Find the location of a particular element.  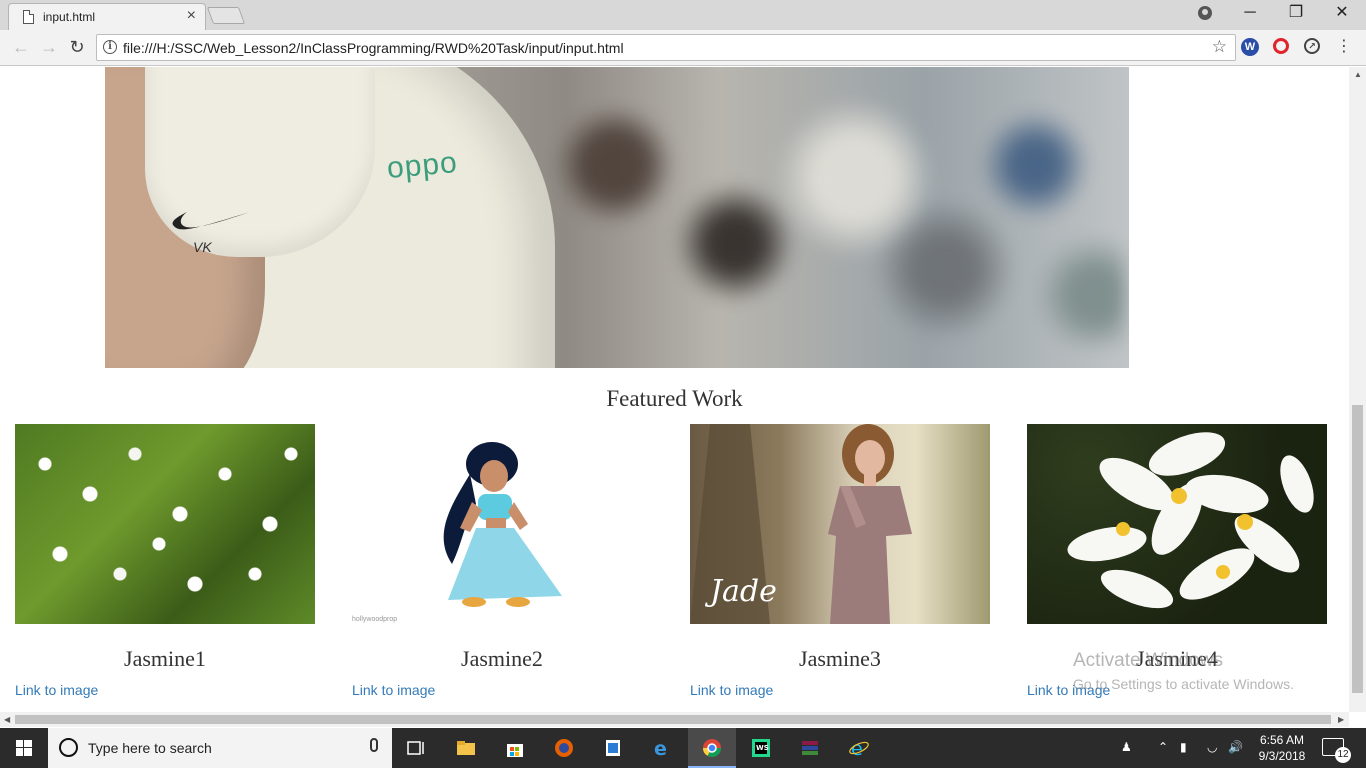

horizontal-scrollbar: ◀ ▶ is located at coordinates (674, 719).